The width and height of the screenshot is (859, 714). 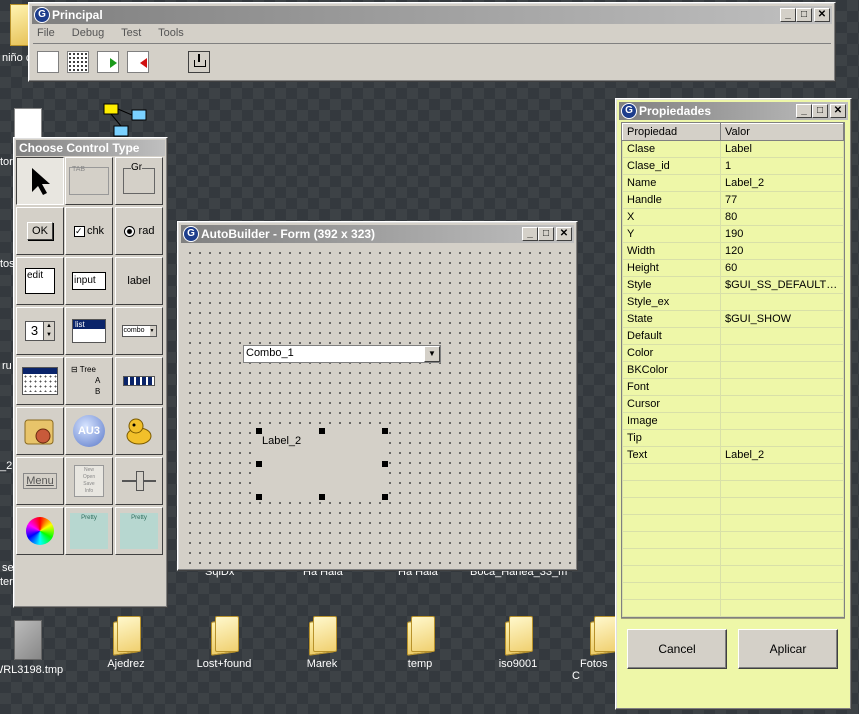 I want to click on edit-control-tool: edit, so click(x=40, y=281).